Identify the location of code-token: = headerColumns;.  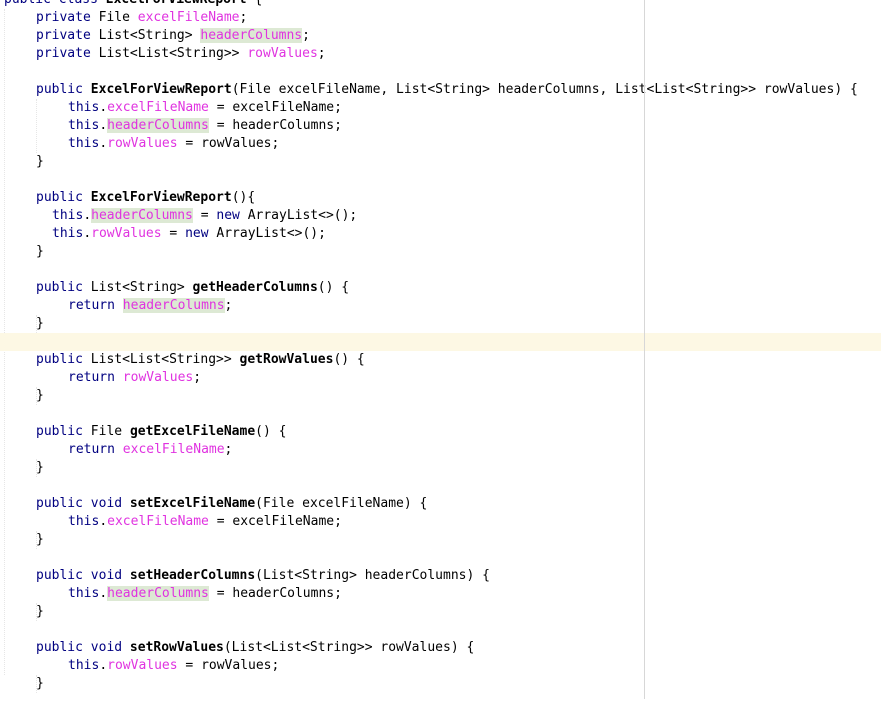
(275, 125).